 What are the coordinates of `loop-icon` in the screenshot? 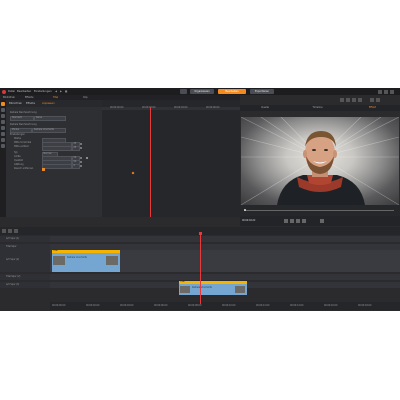 It's located at (304, 221).